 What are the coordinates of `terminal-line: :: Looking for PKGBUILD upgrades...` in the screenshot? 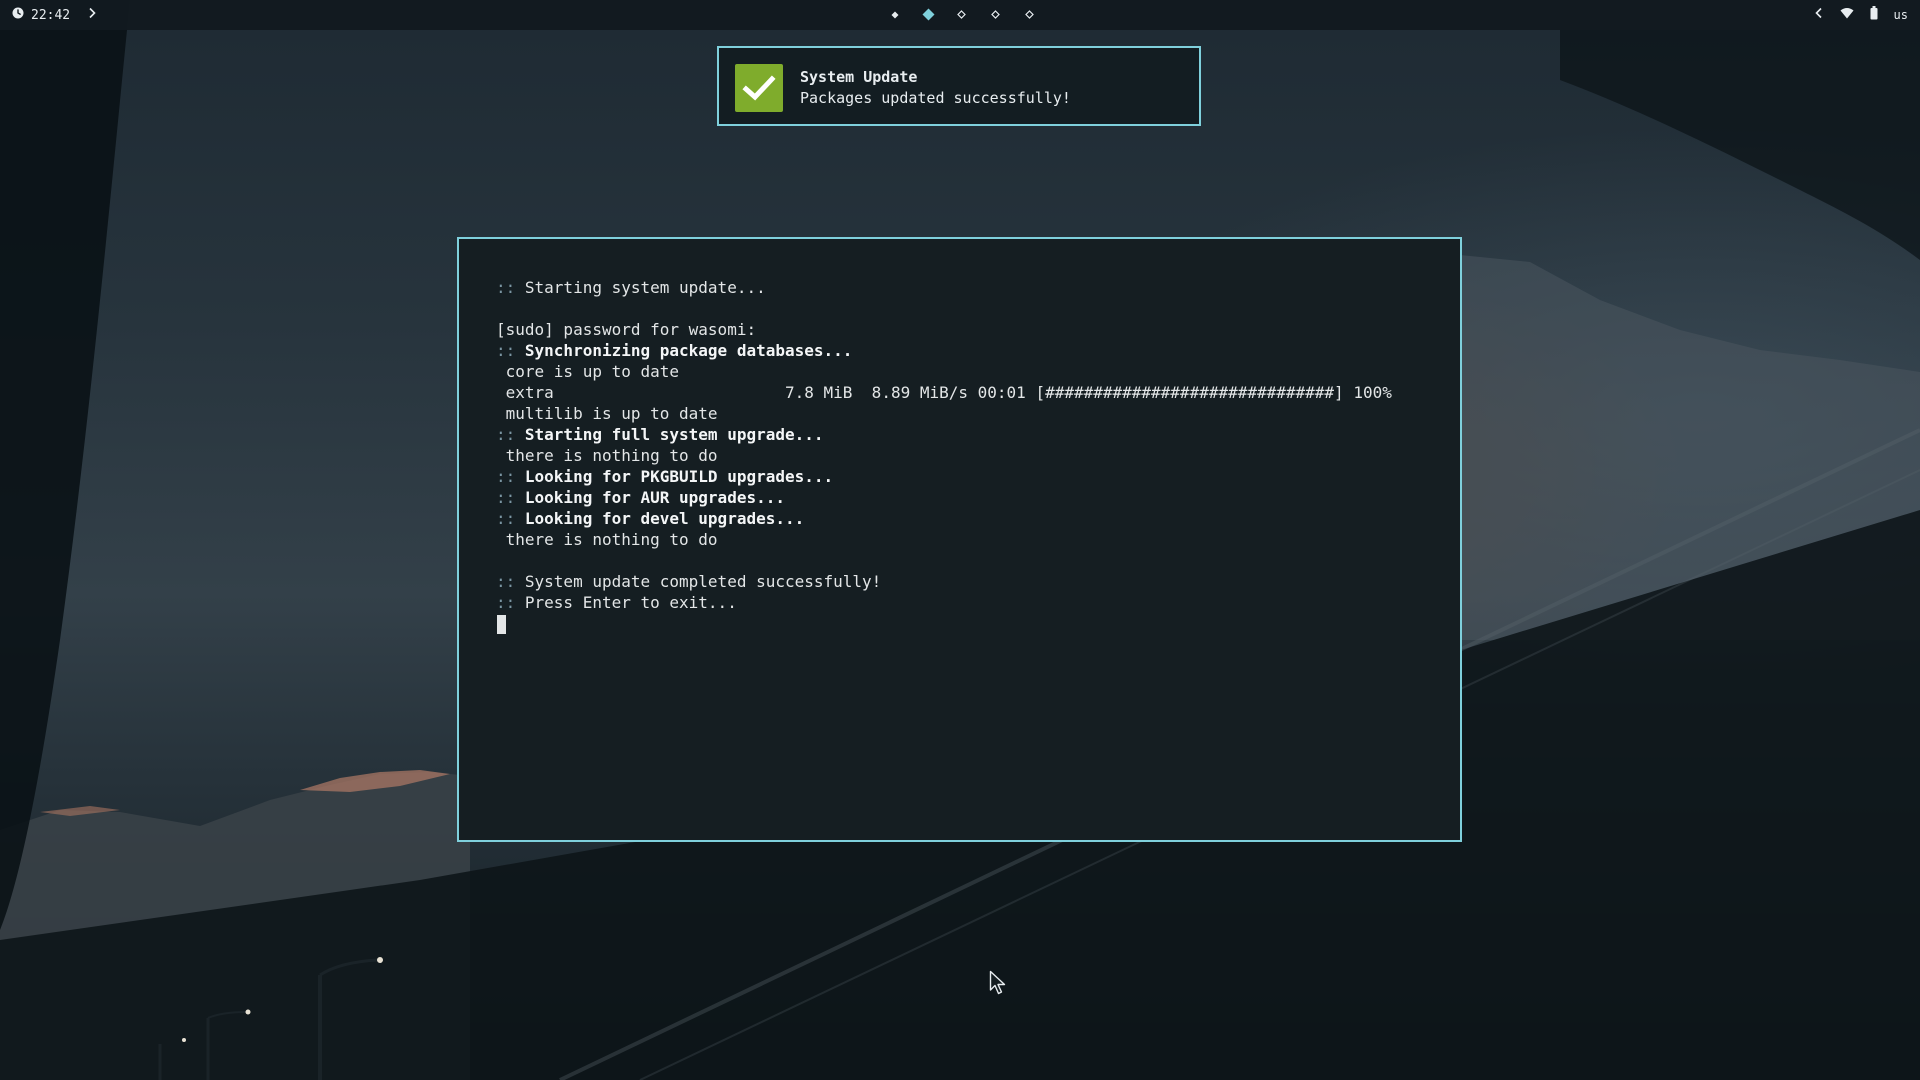 It's located at (665, 476).